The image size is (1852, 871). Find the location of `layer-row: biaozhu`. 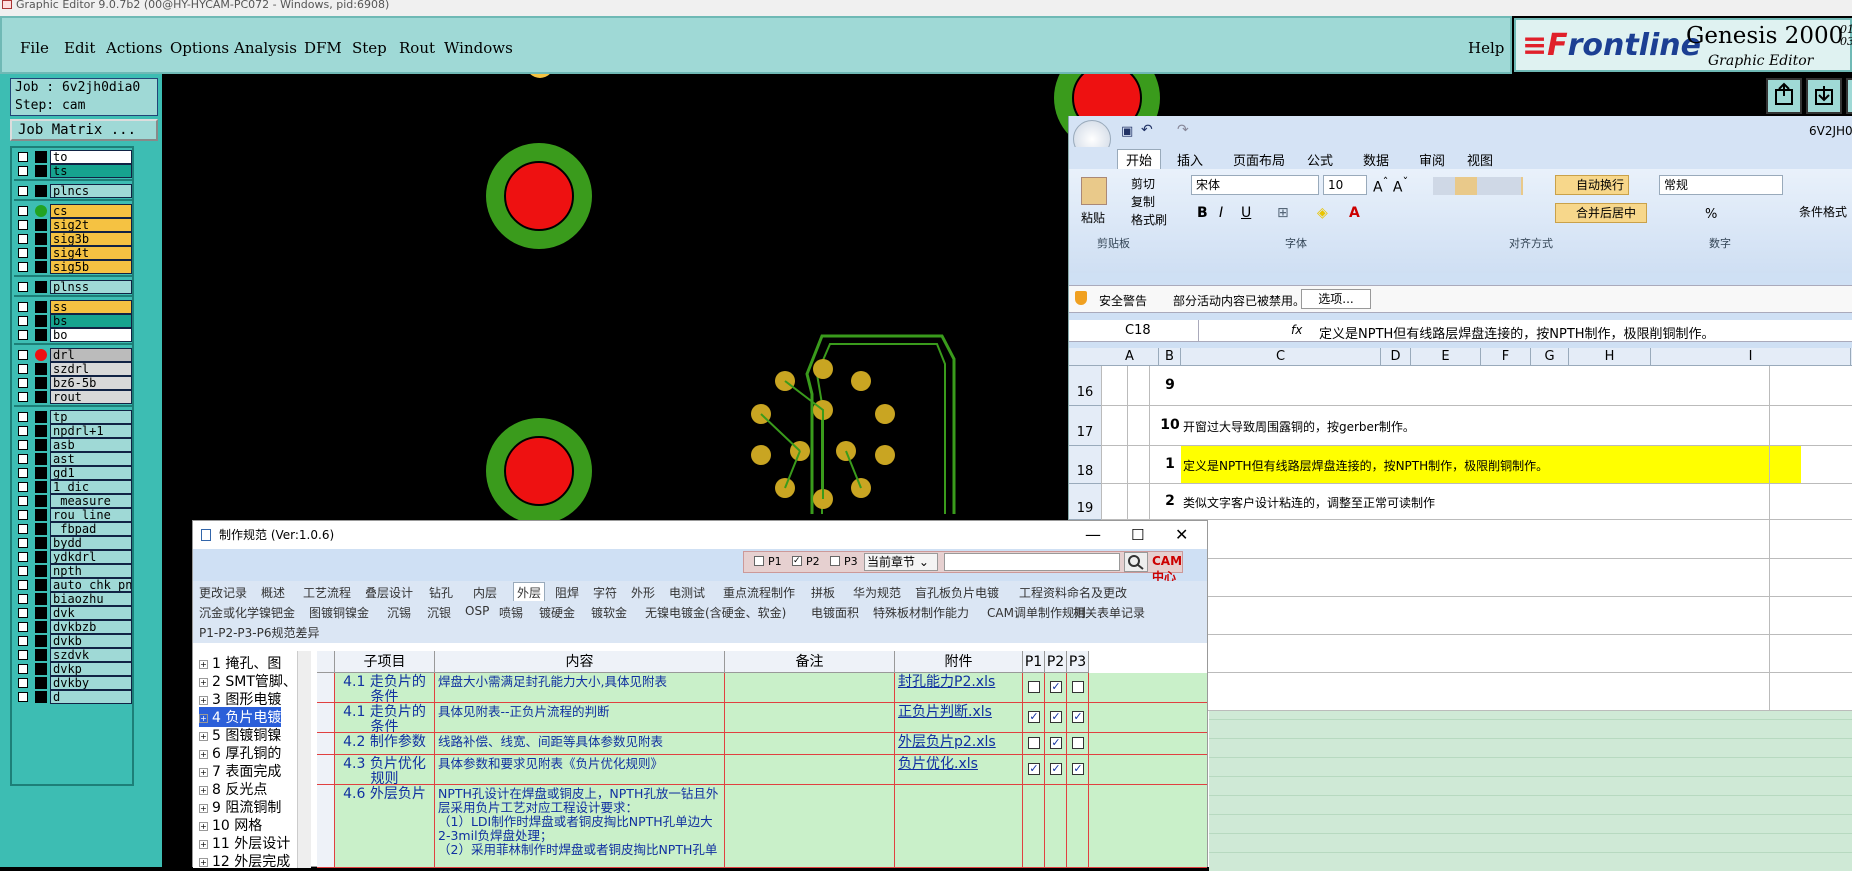

layer-row: biaozhu is located at coordinates (73, 599).